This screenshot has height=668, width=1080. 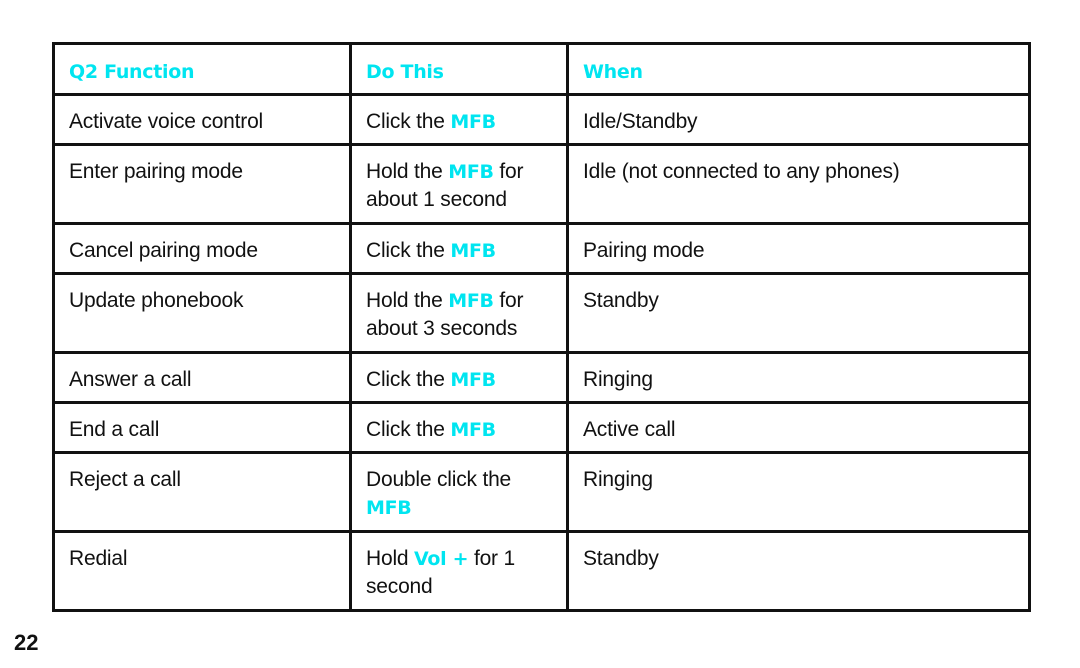 What do you see at coordinates (459, 492) in the screenshot?
I see `cell-do-this: Double click the MFB` at bounding box center [459, 492].